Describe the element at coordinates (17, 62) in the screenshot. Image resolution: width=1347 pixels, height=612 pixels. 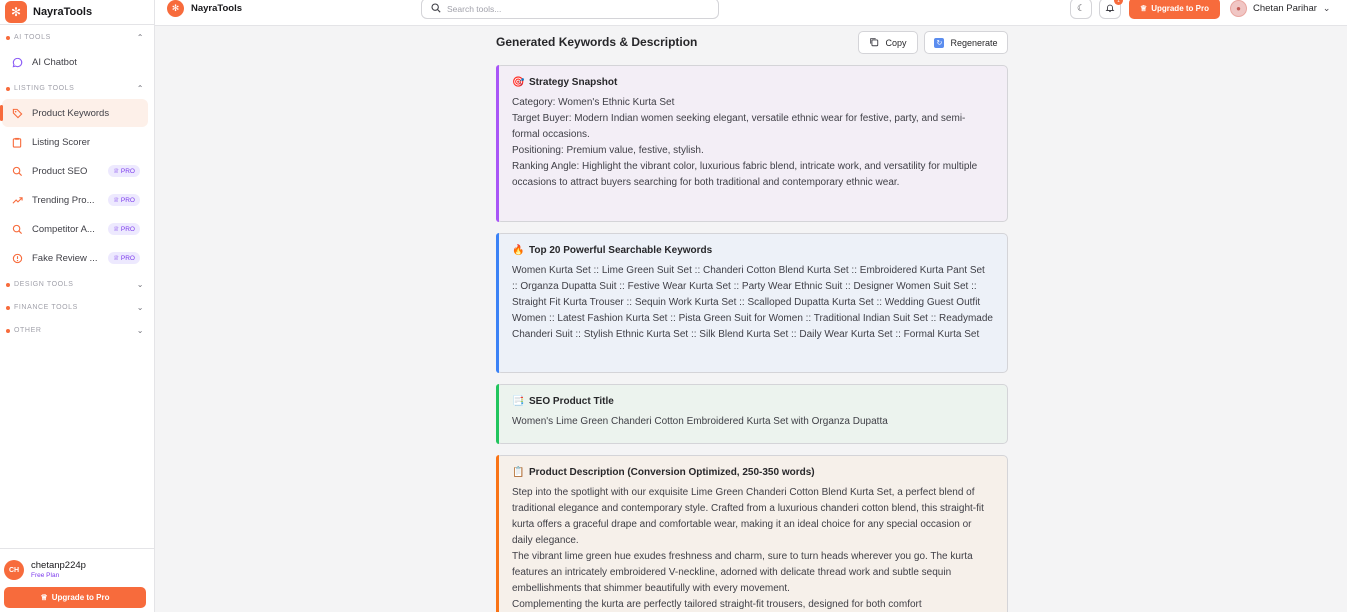
I see `chat-bubble-icon` at that location.